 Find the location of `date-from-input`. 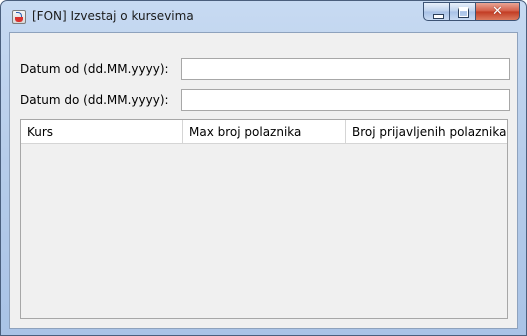

date-from-input is located at coordinates (345, 69).